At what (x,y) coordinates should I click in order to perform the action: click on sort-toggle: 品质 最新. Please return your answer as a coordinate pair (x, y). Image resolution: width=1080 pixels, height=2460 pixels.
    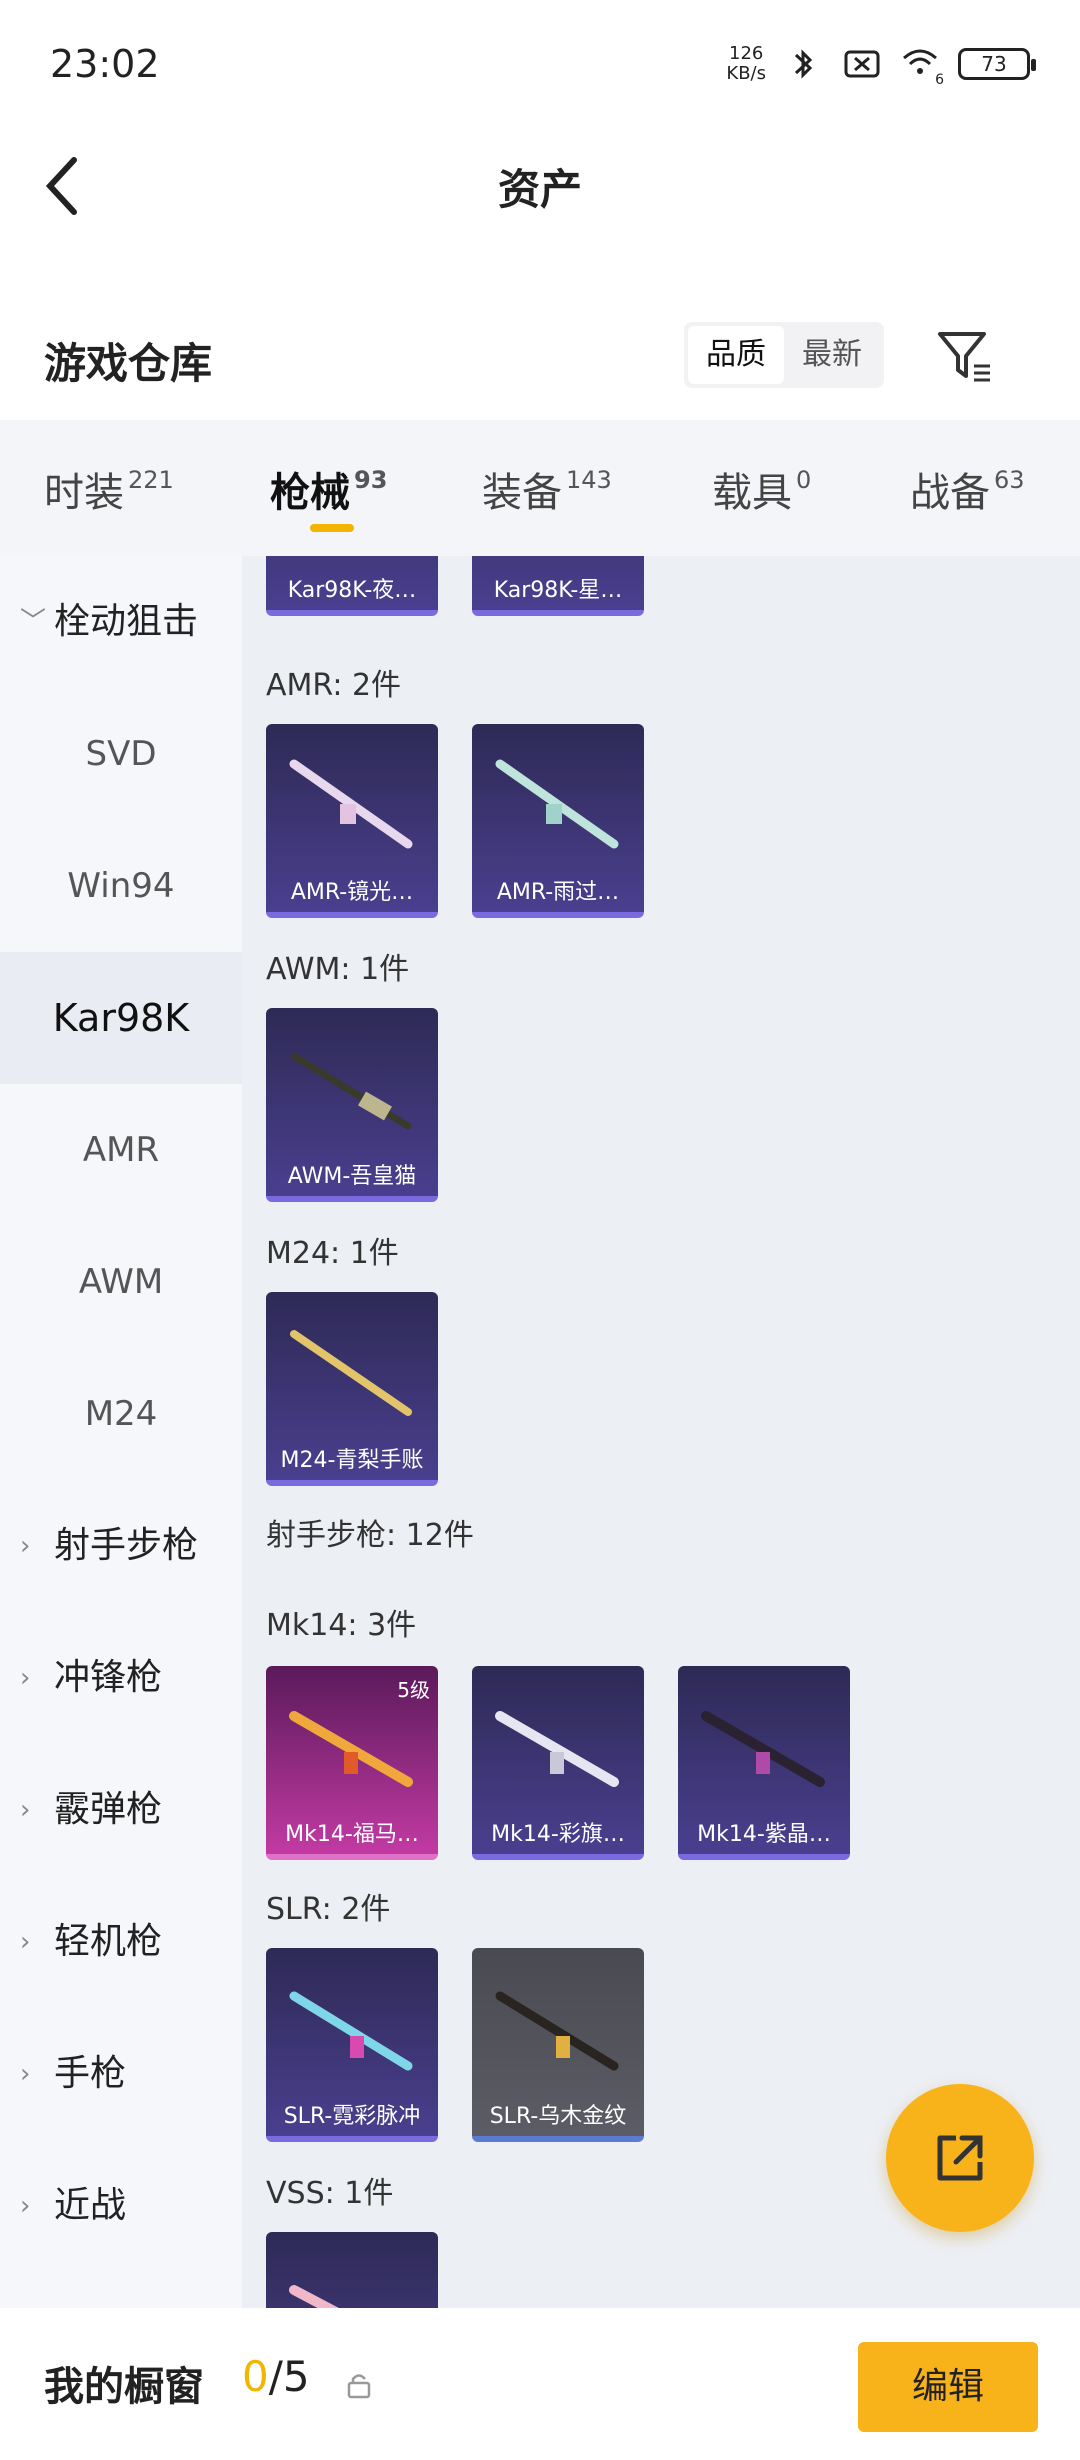
    Looking at the image, I should click on (784, 355).